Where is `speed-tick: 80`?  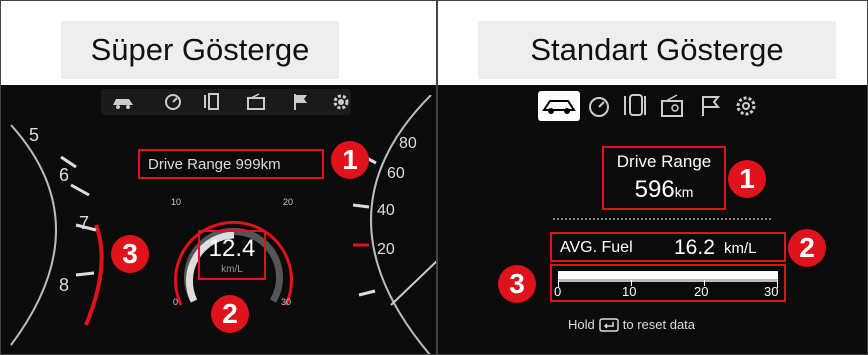
speed-tick: 80 is located at coordinates (408, 143).